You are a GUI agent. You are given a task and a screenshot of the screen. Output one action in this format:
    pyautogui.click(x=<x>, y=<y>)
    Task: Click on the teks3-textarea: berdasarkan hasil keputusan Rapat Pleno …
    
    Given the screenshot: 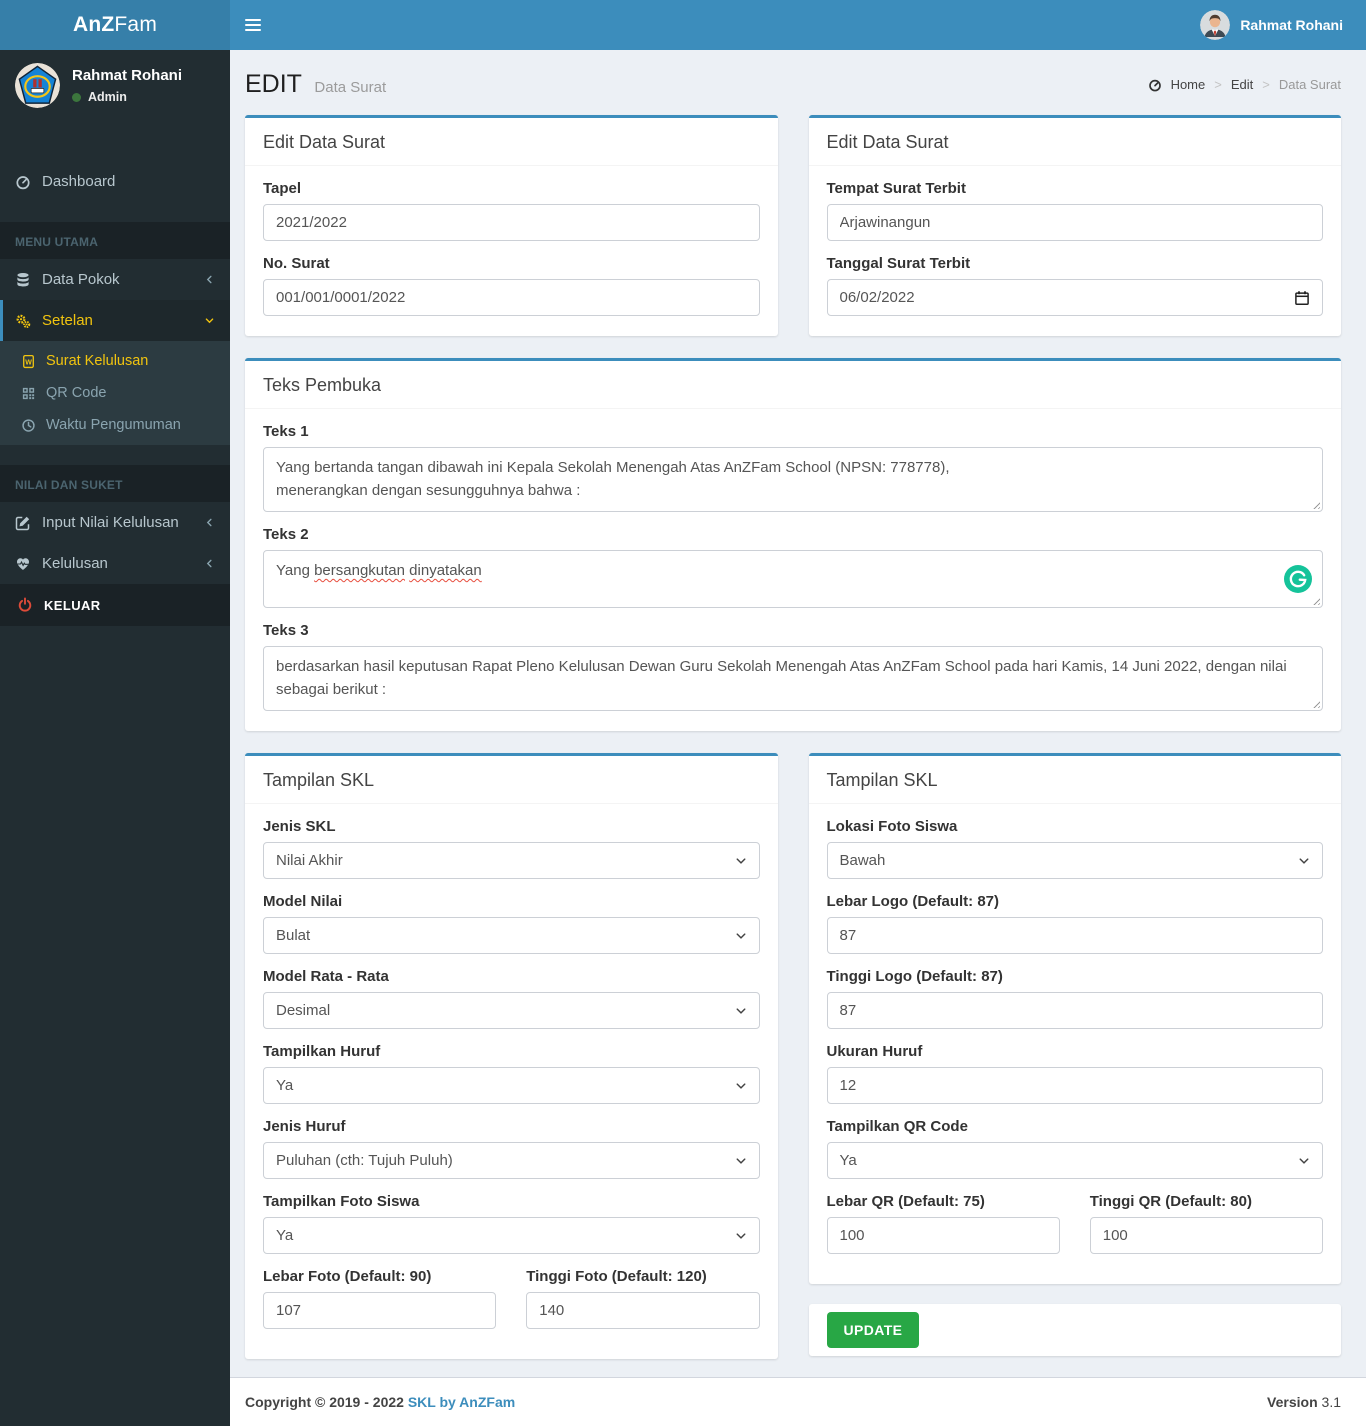 What is the action you would take?
    pyautogui.click(x=793, y=678)
    